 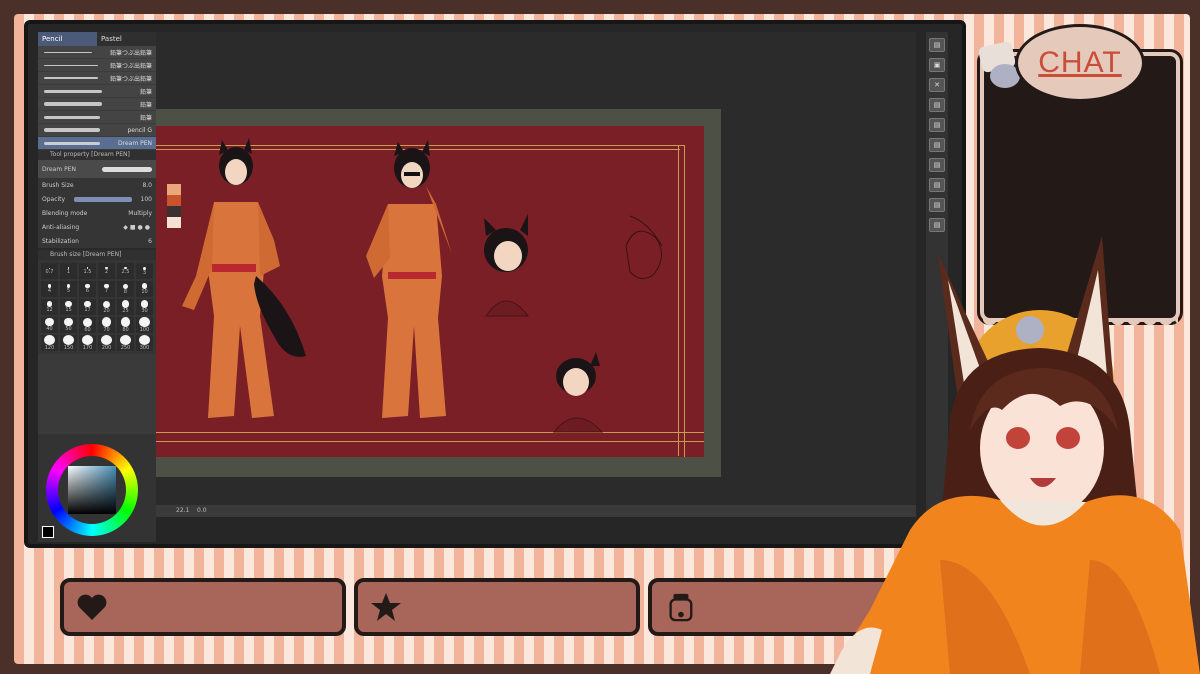 I want to click on brush-size-row: Brush Size 8.0, so click(x=97, y=185).